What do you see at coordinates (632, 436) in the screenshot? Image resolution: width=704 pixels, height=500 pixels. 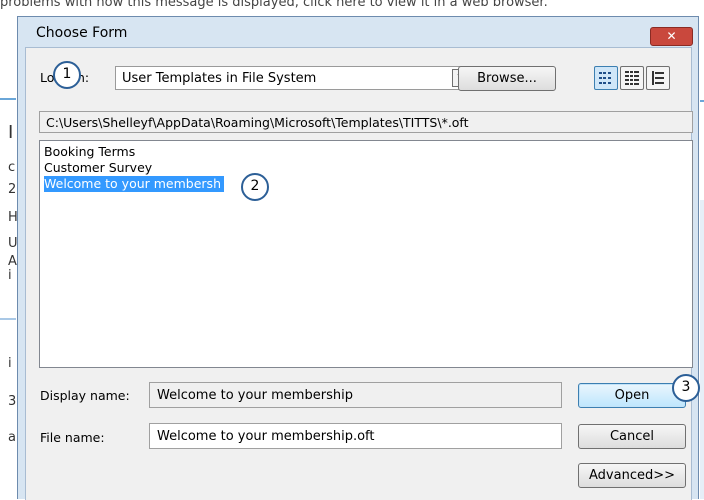 I see `cancel-button: Cancel` at bounding box center [632, 436].